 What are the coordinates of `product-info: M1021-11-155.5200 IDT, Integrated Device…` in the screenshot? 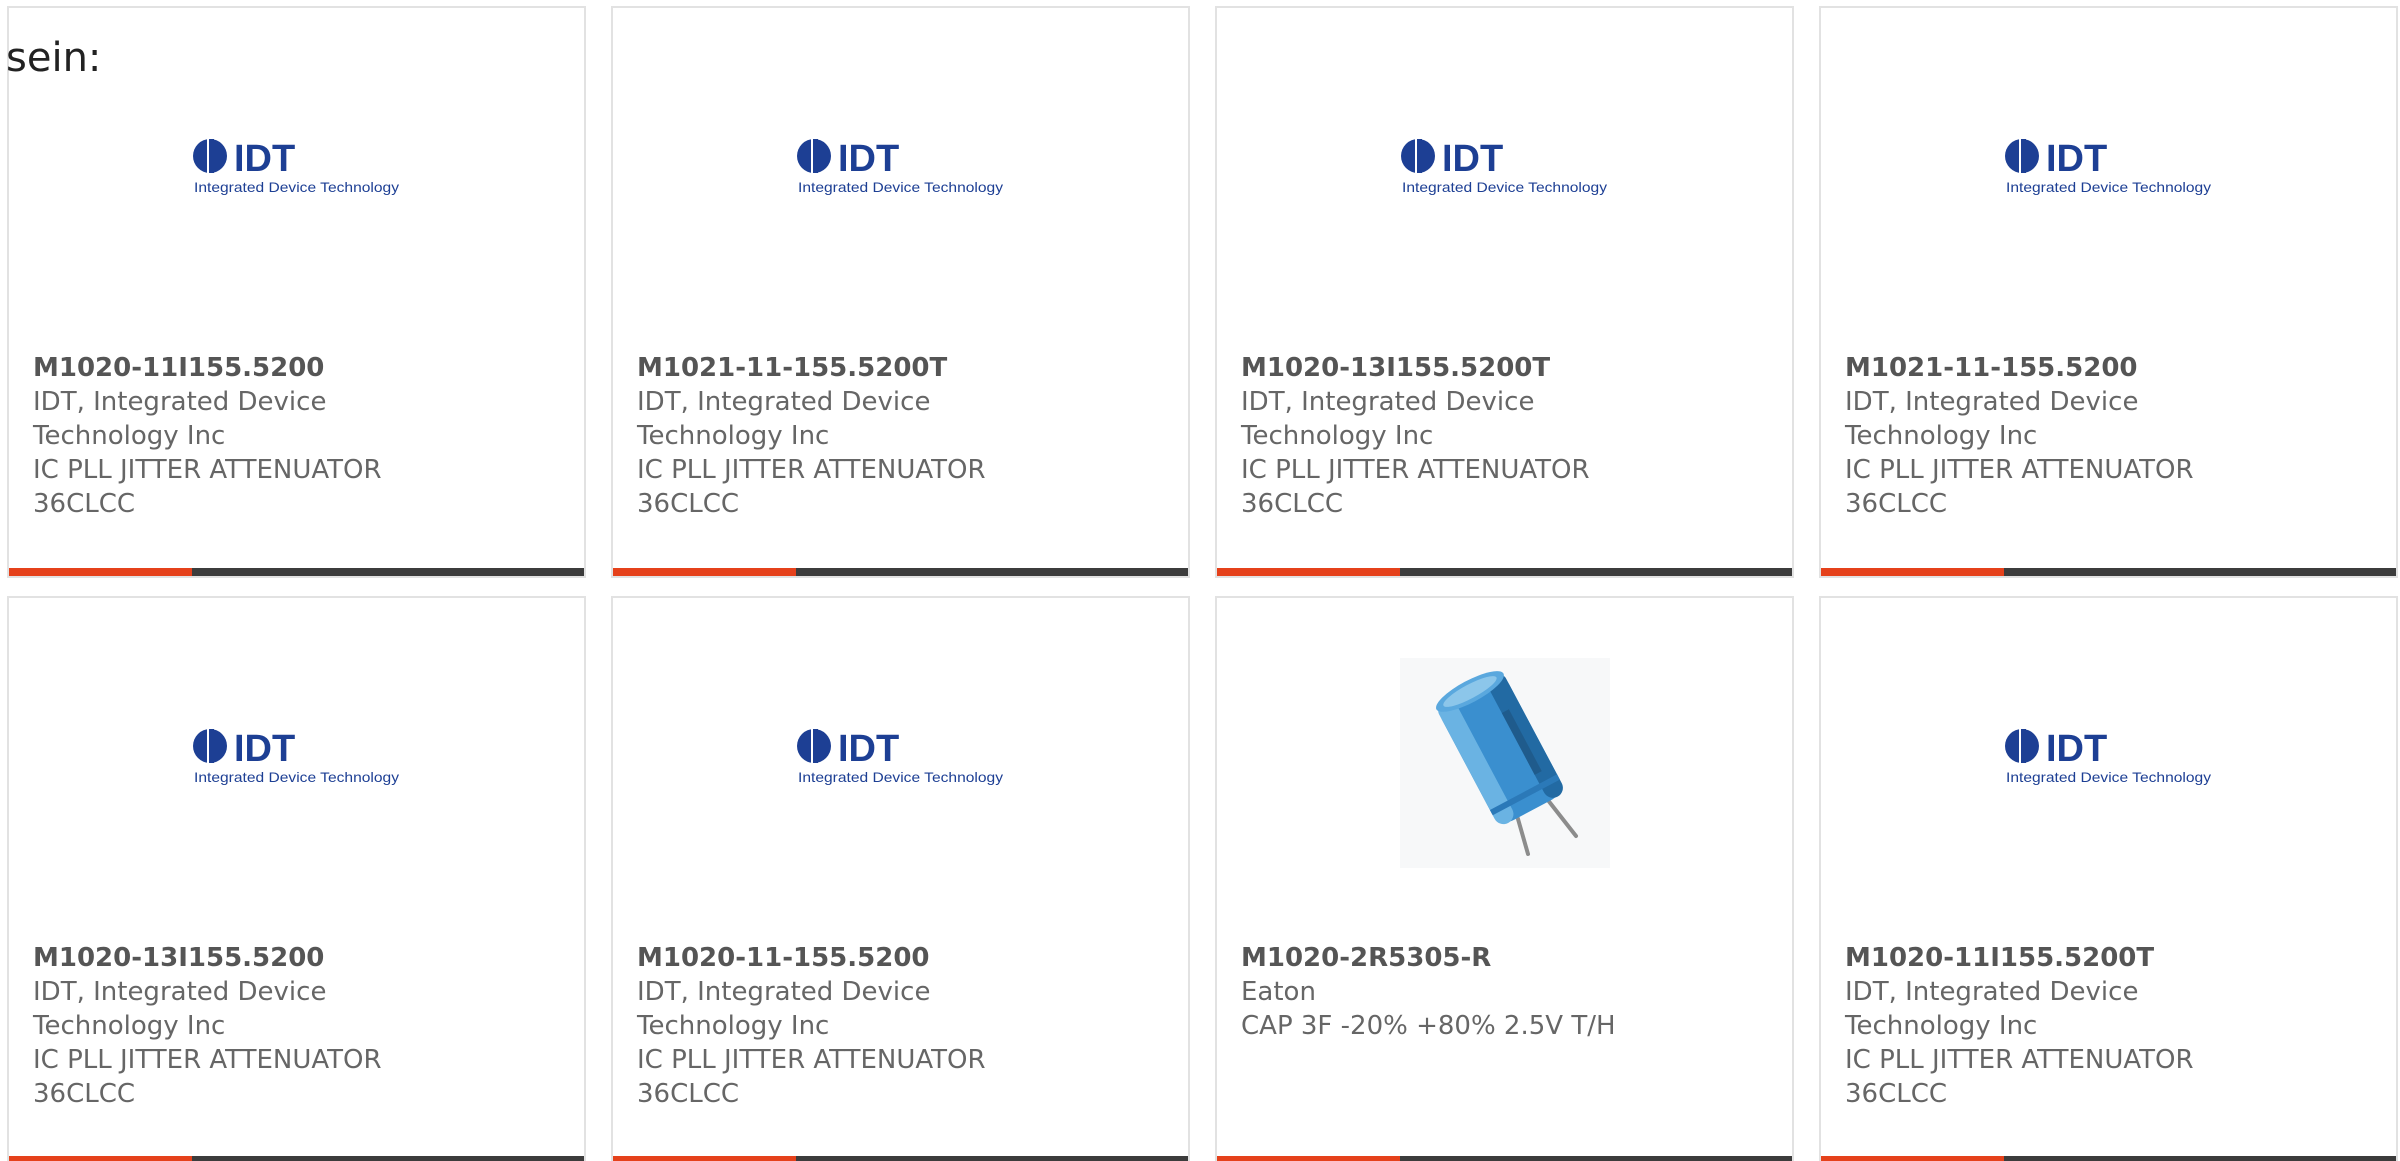 It's located at (2108, 436).